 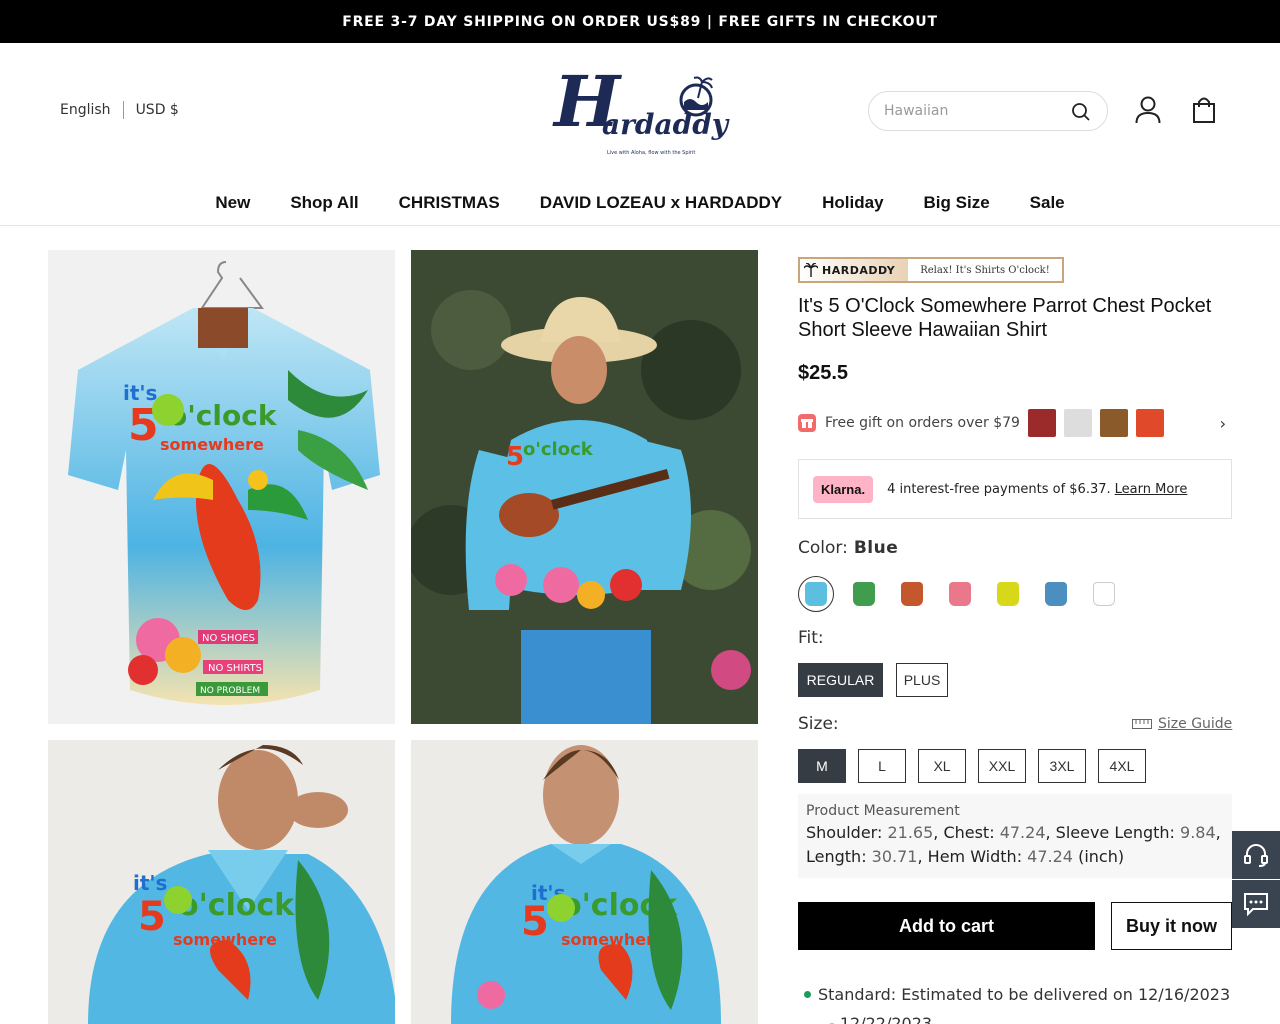 What do you see at coordinates (1142, 724) in the screenshot?
I see `ruler-icon` at bounding box center [1142, 724].